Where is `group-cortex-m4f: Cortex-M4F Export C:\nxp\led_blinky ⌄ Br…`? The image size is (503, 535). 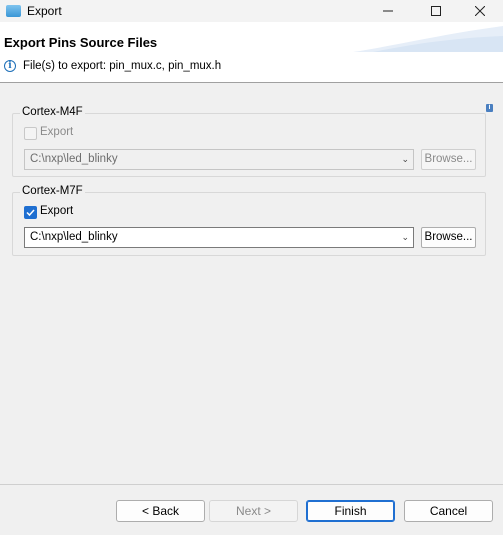
group-cortex-m4f: Cortex-M4F Export C:\nxp\led_blinky ⌄ Br… is located at coordinates (249, 141).